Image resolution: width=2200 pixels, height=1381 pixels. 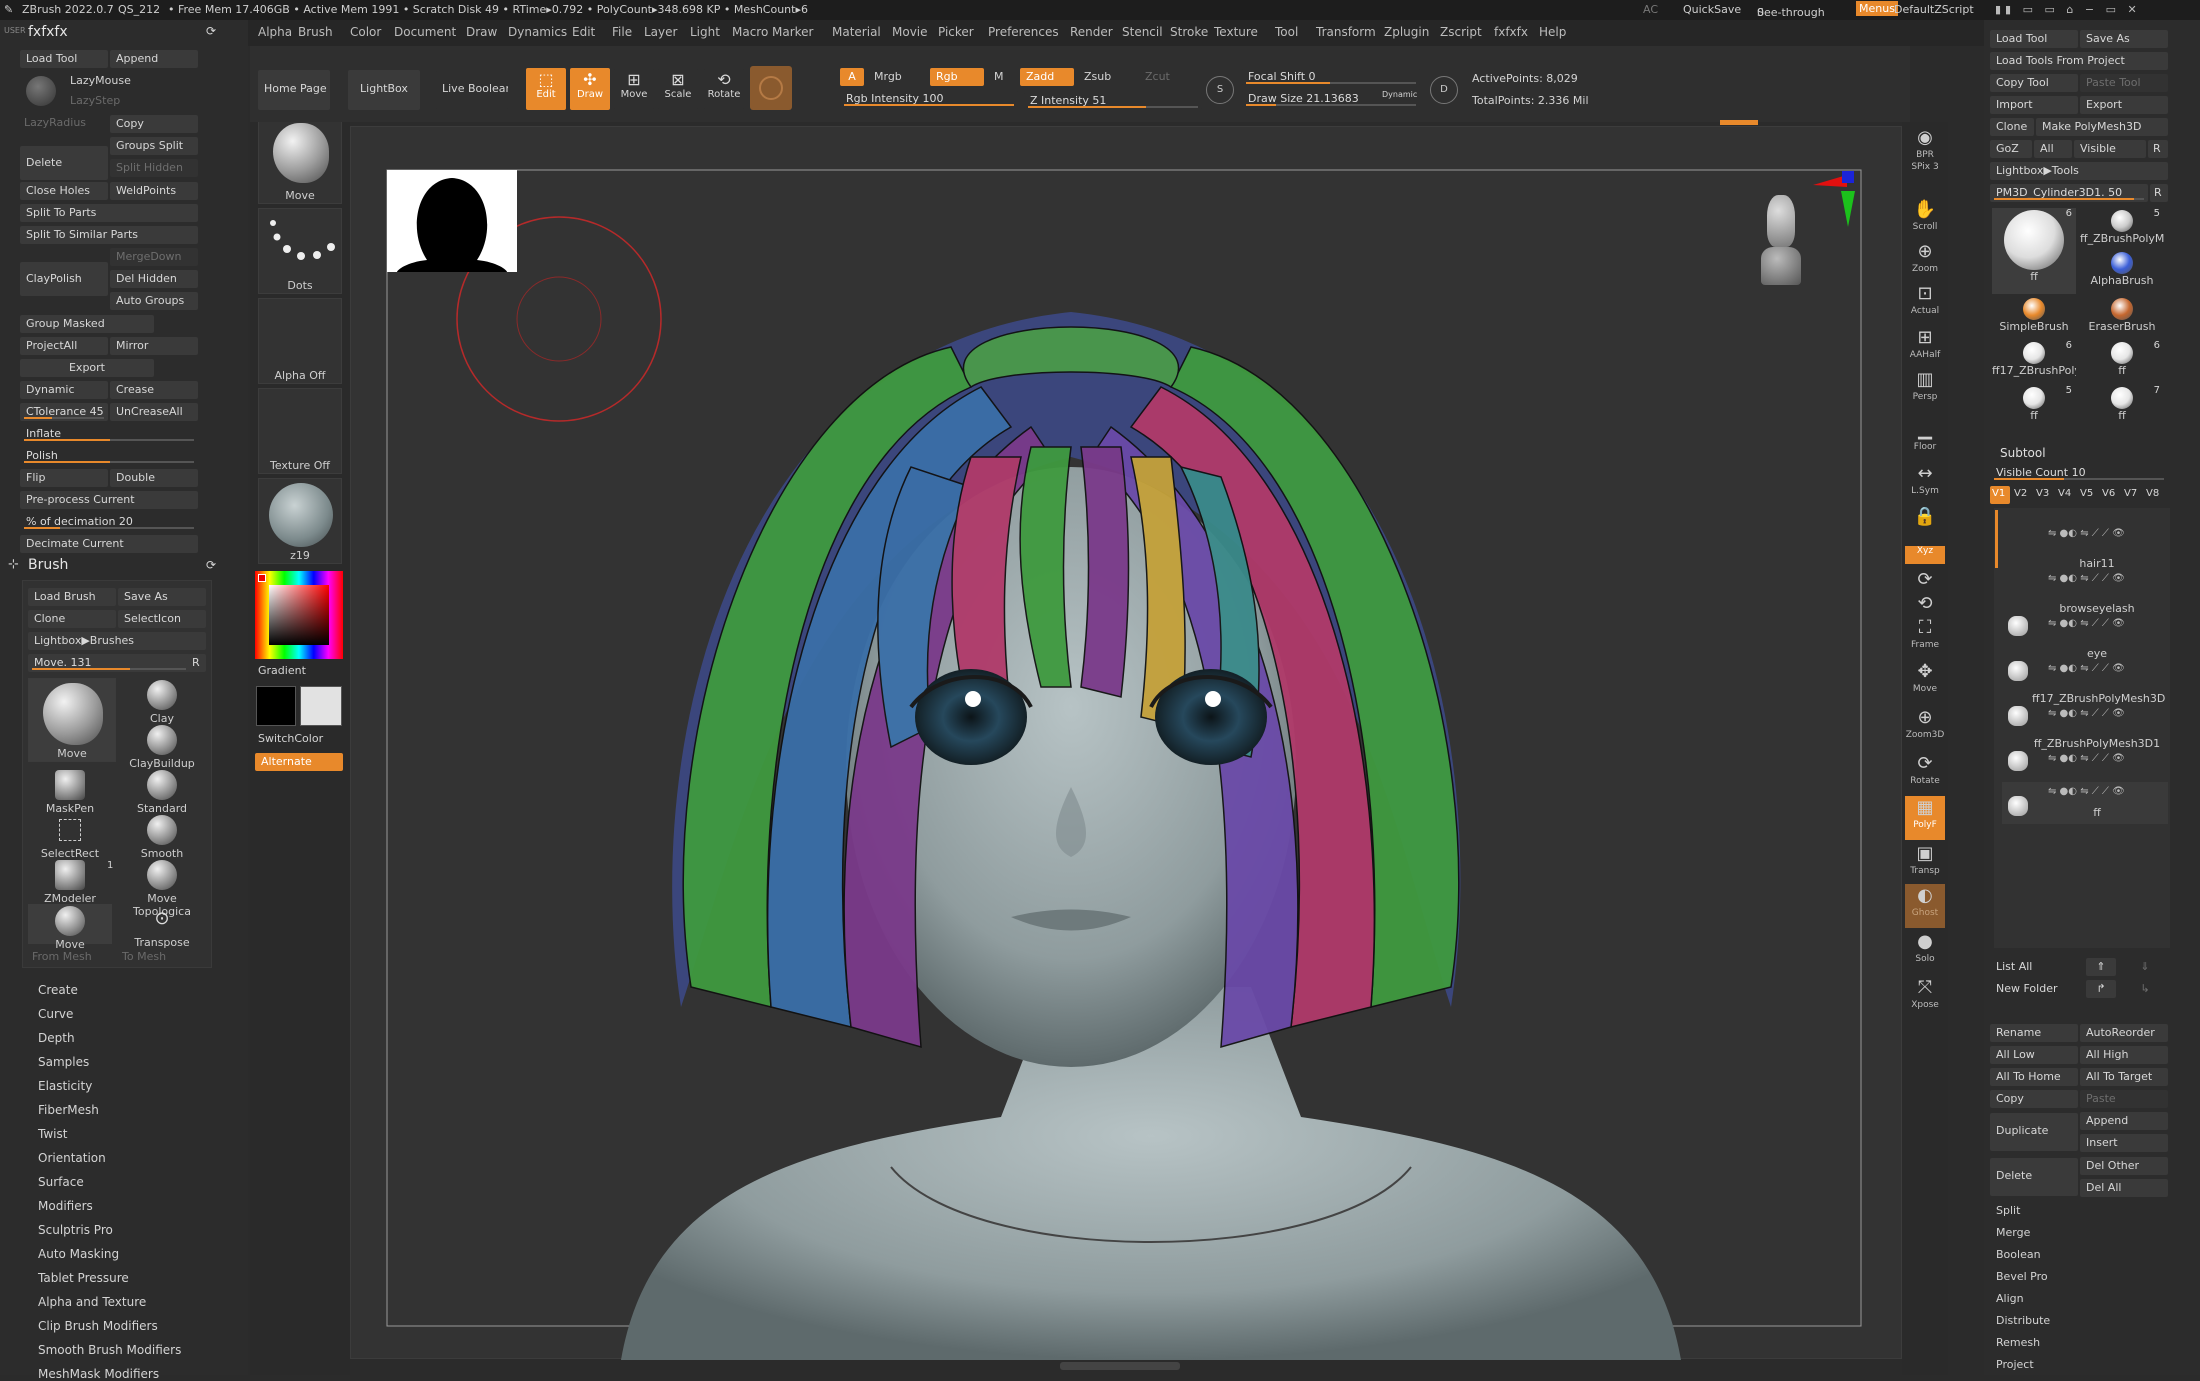 I want to click on subtool-append-button: Append, so click(x=2124, y=1121).